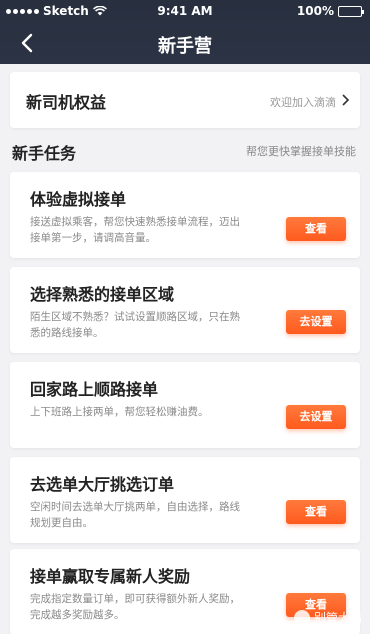 The image size is (370, 634). I want to click on task-title: 回家路上顺路接单, so click(94, 389).